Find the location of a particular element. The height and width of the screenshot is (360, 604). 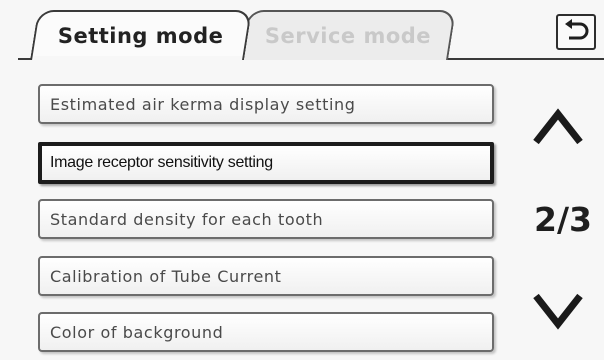

menu-item-label: Color of background is located at coordinates (137, 332).